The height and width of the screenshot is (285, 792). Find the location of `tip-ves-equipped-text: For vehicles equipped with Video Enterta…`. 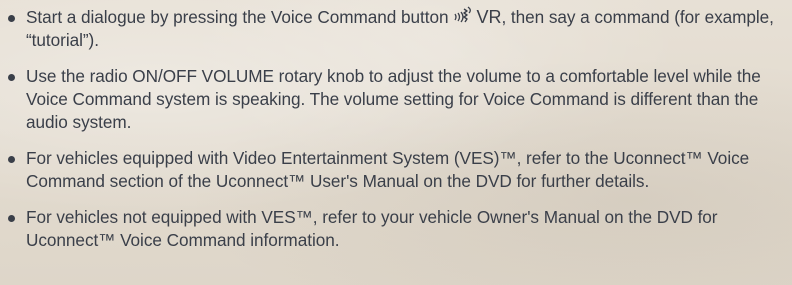

tip-ves-equipped-text: For vehicles equipped with Video Enterta… is located at coordinates (388, 169).